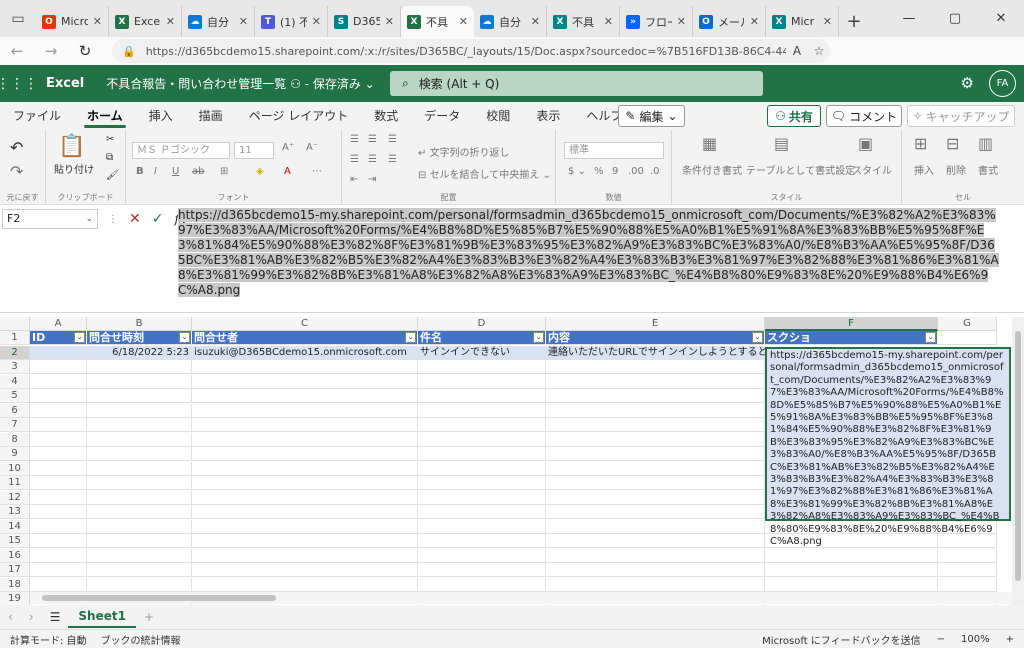 The image size is (1024, 648). Describe the element at coordinates (305, 352) in the screenshot. I see `table-data-cell: isuzuki@D365BCdemo15.onmicrosoft.com` at that location.